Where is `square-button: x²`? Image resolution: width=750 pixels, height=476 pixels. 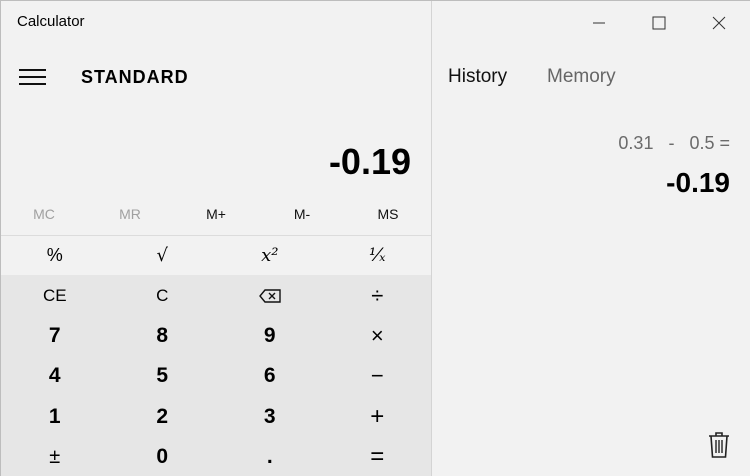 square-button: x² is located at coordinates (270, 256).